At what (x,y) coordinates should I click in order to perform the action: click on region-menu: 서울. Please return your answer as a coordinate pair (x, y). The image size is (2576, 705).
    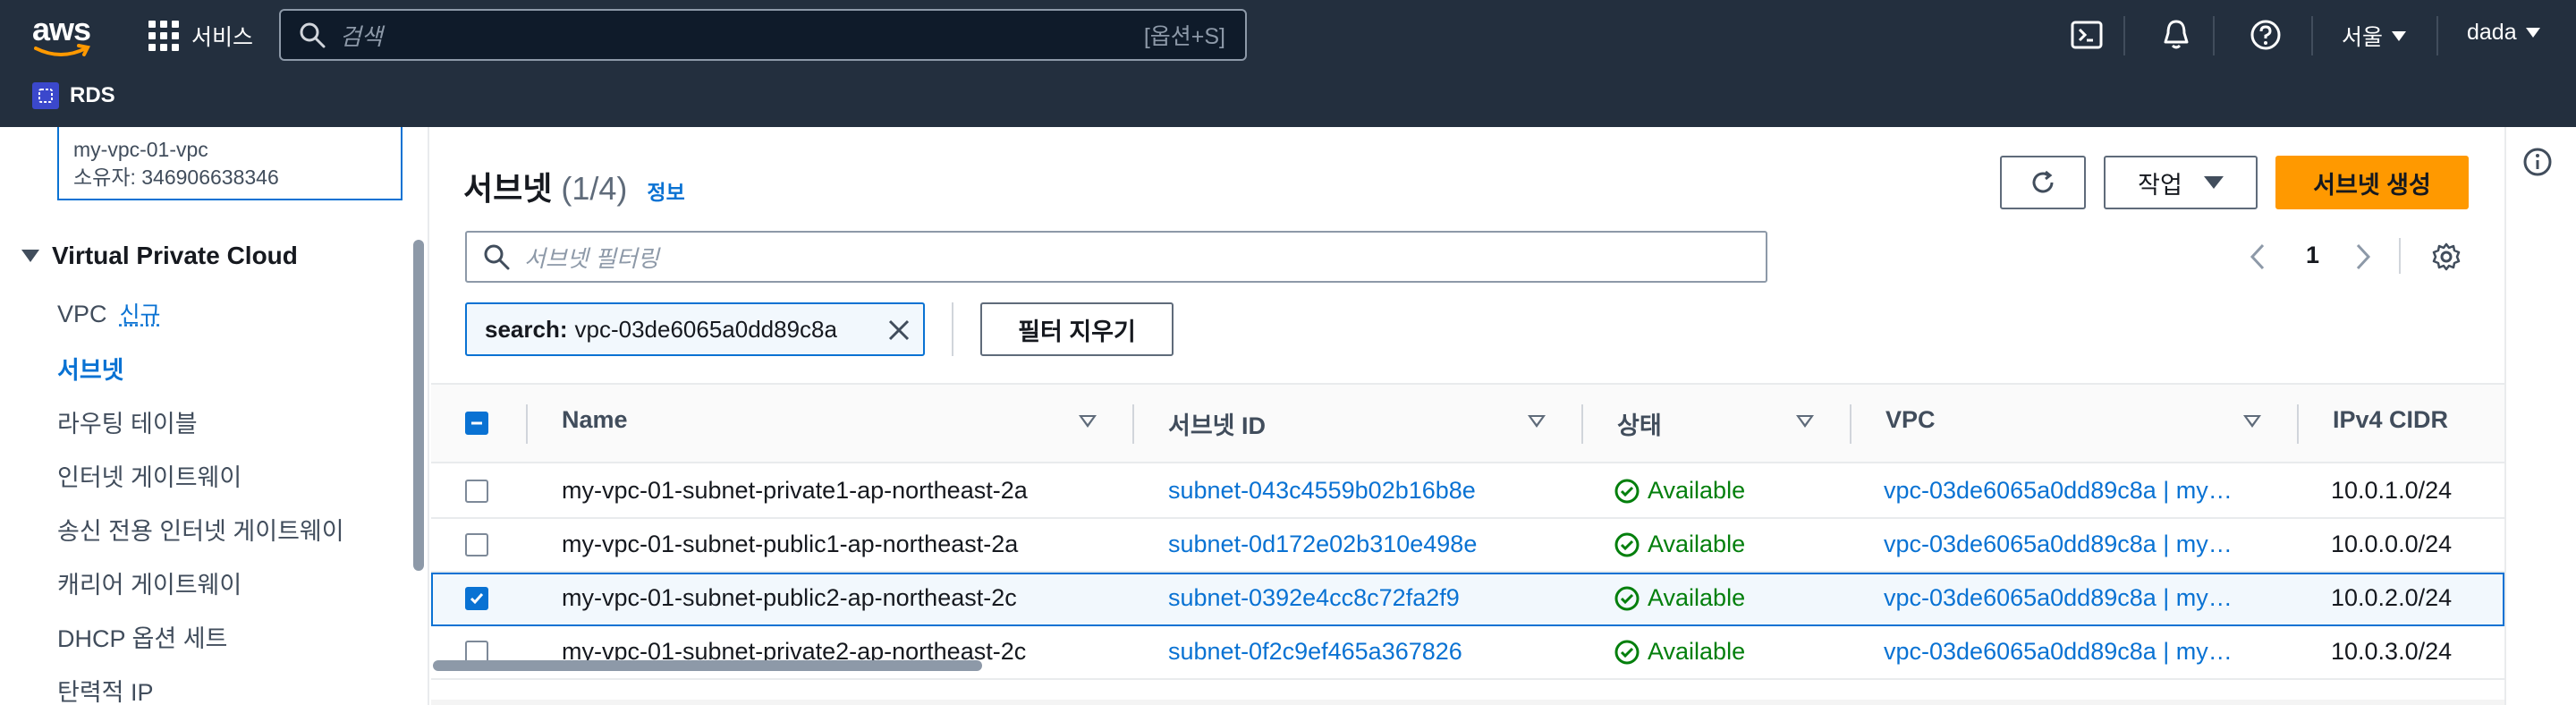
    Looking at the image, I should click on (2374, 36).